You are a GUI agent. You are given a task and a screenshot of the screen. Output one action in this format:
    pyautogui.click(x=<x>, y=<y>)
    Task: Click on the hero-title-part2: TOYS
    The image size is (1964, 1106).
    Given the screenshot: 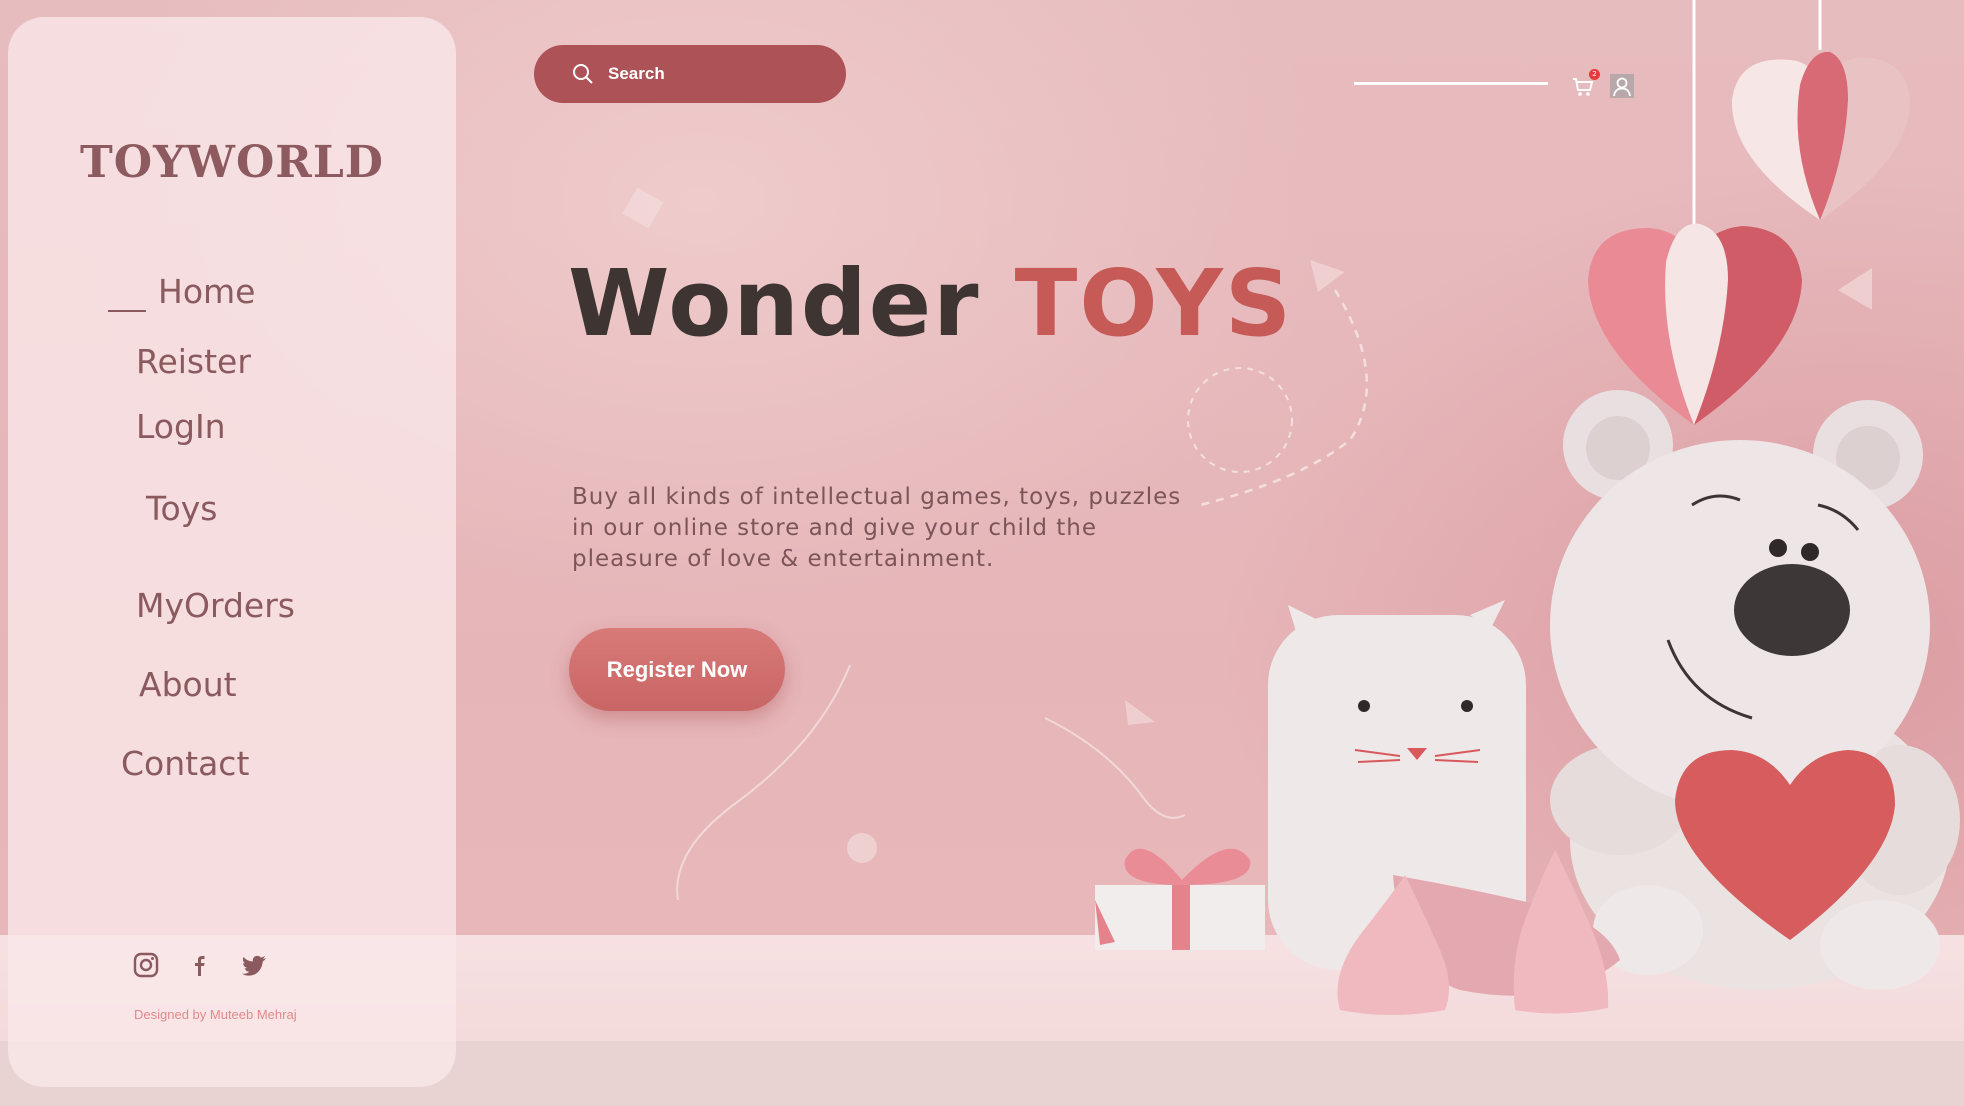 What is the action you would take?
    pyautogui.click(x=1154, y=303)
    